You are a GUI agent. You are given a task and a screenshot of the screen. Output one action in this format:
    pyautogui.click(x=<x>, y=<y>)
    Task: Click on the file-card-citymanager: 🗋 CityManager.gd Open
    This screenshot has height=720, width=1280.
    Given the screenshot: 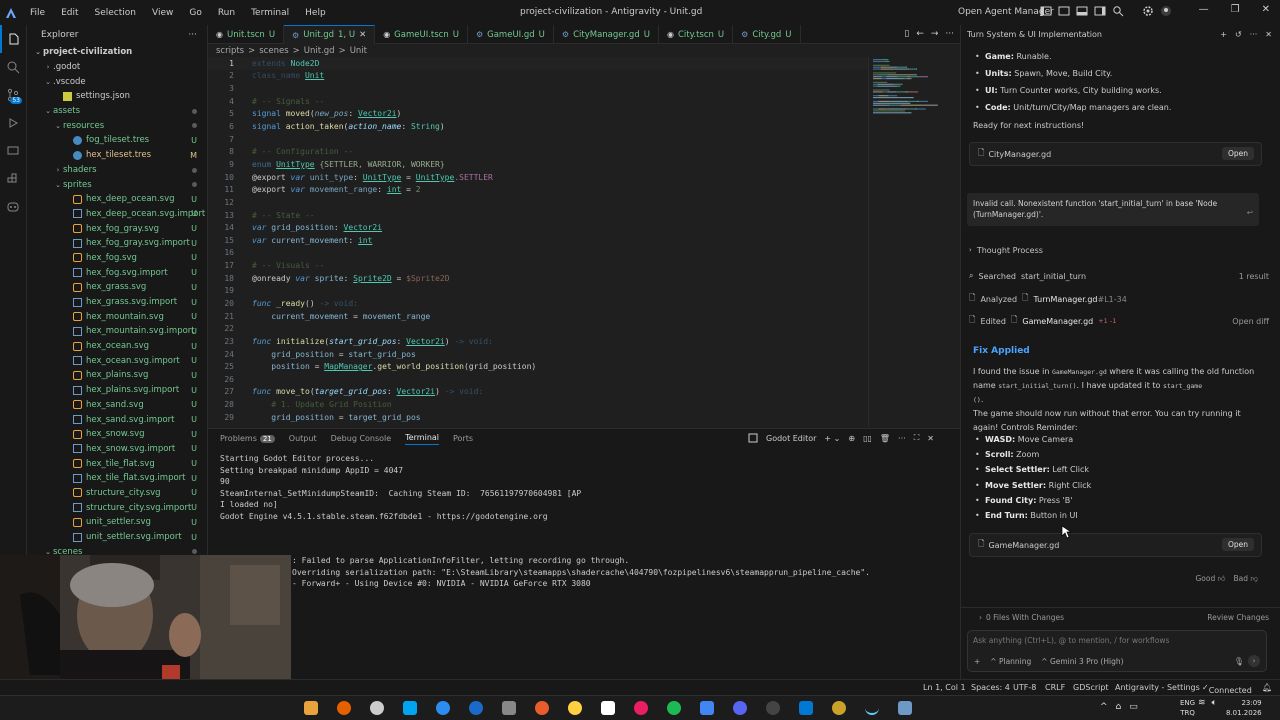 What is the action you would take?
    pyautogui.click(x=1115, y=154)
    